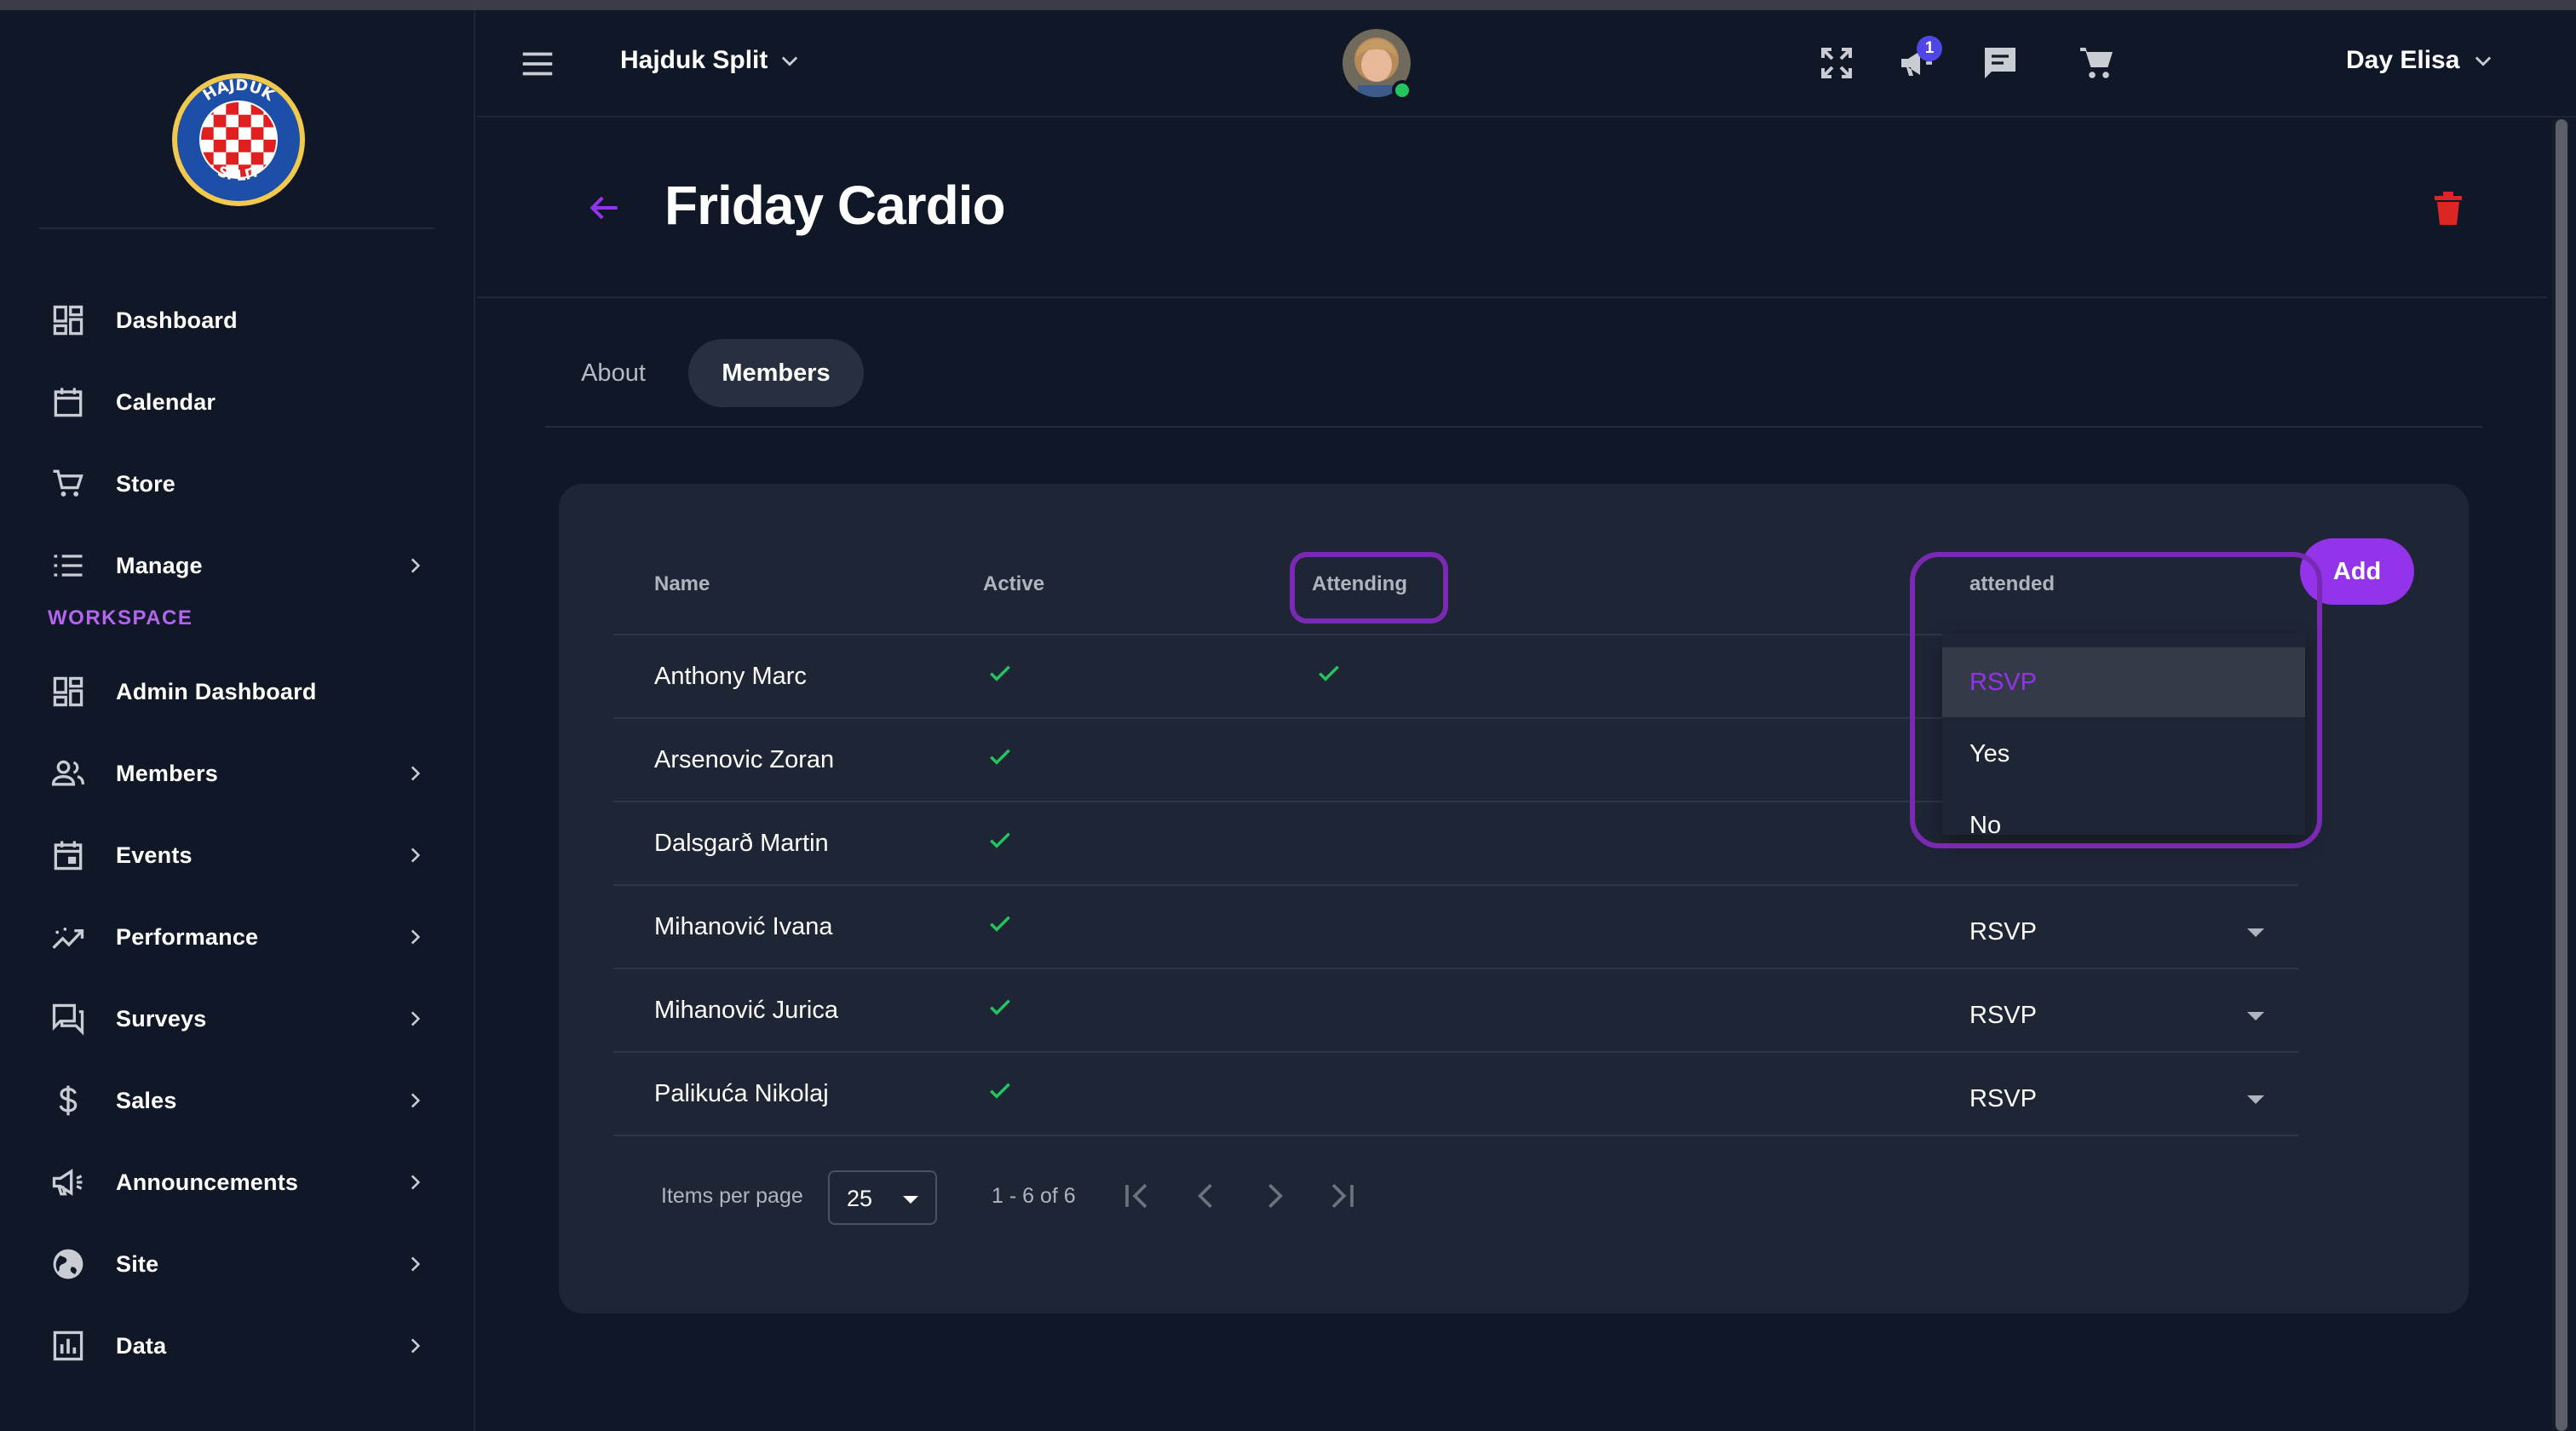  What do you see at coordinates (159, 565) in the screenshot?
I see `sidebar-item-label: Manage` at bounding box center [159, 565].